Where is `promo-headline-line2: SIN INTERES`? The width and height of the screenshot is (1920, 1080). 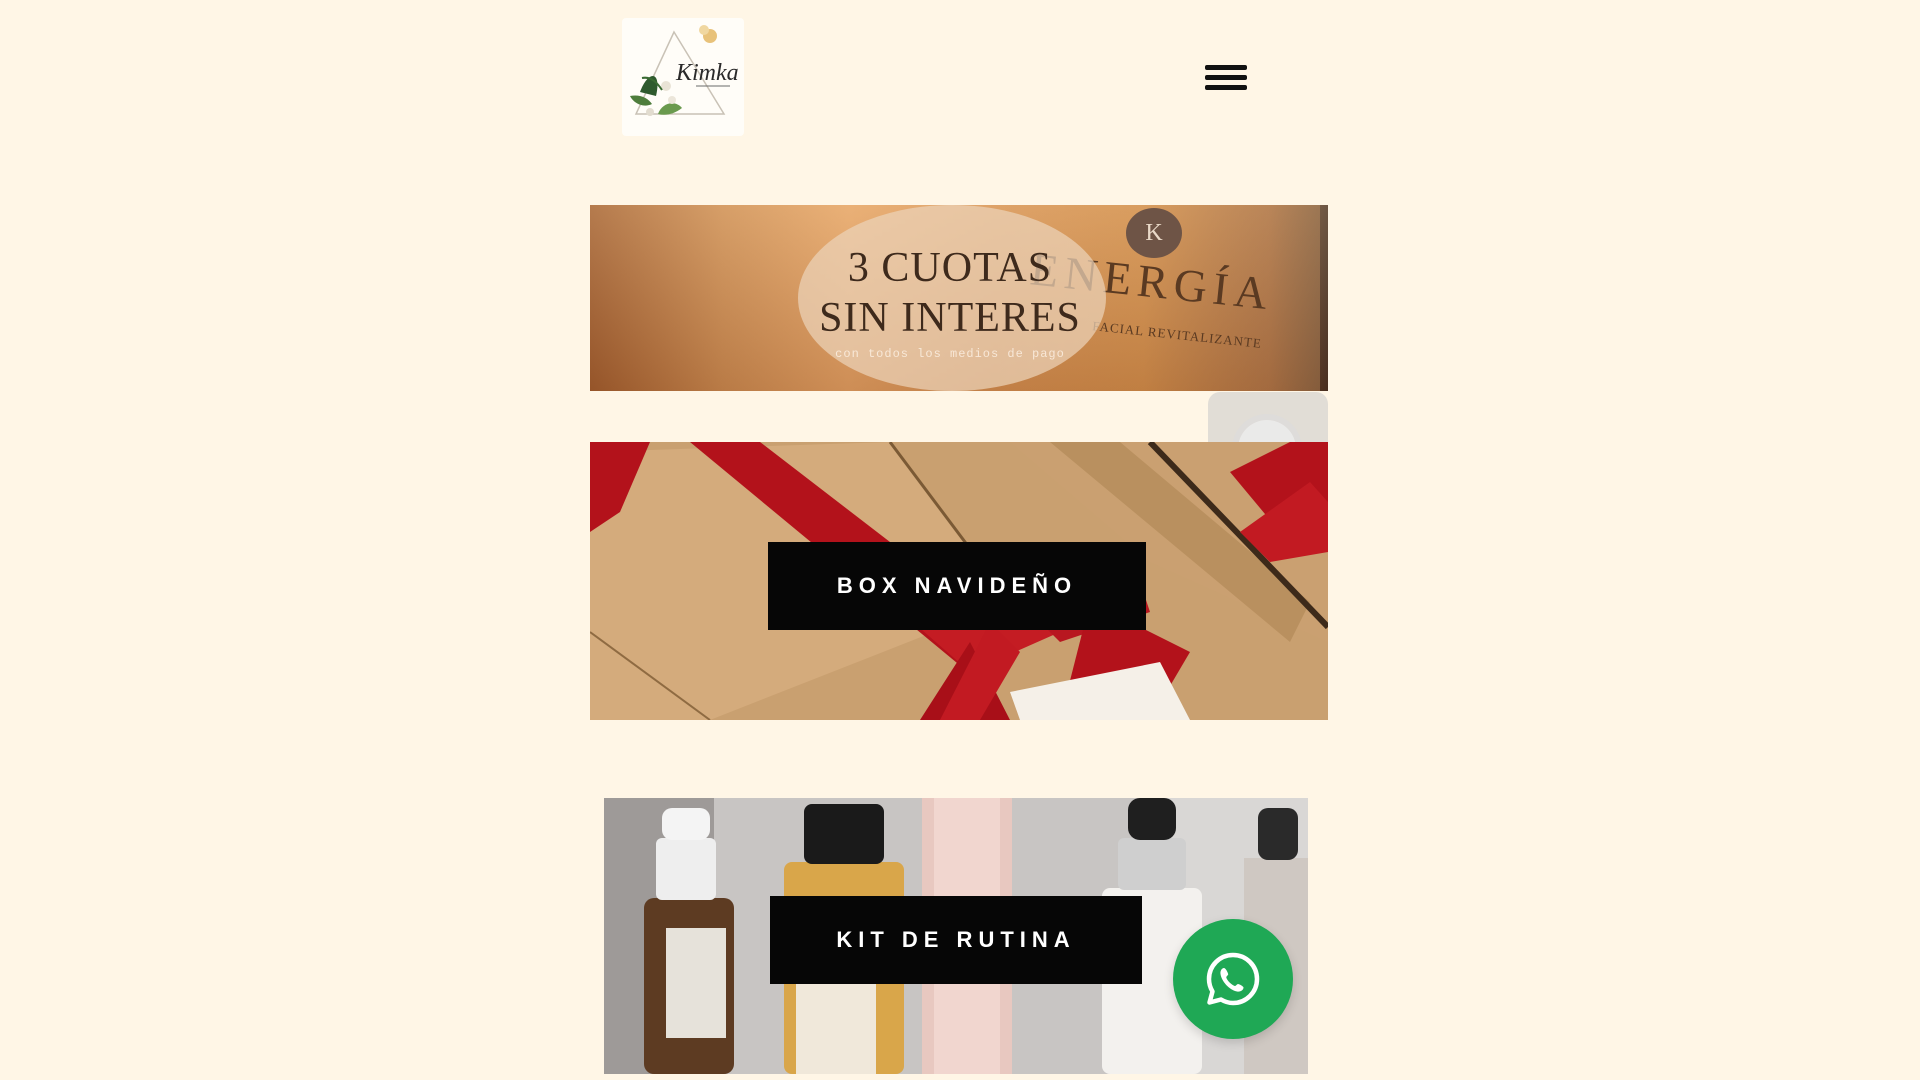
promo-headline-line2: SIN INTERES is located at coordinates (950, 318).